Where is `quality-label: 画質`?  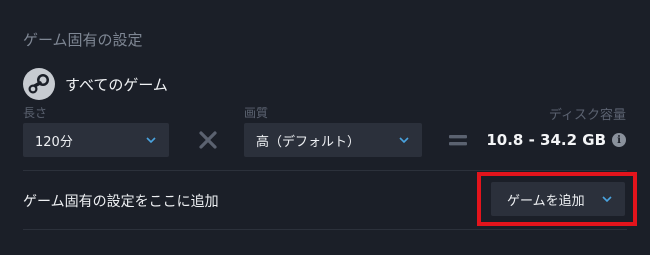
quality-label: 画質 is located at coordinates (256, 113).